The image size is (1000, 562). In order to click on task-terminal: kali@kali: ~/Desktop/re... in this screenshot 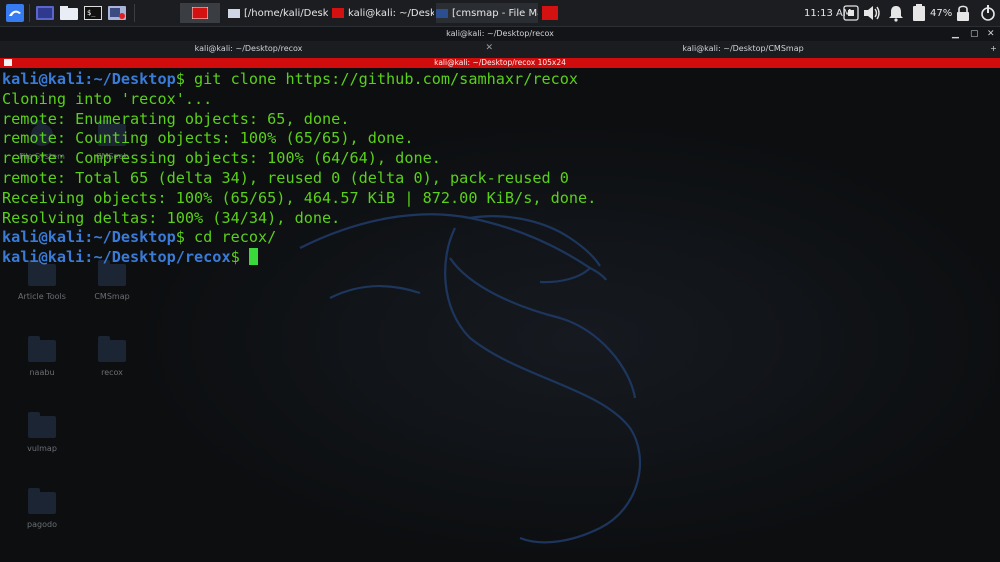, I will do `click(383, 13)`.